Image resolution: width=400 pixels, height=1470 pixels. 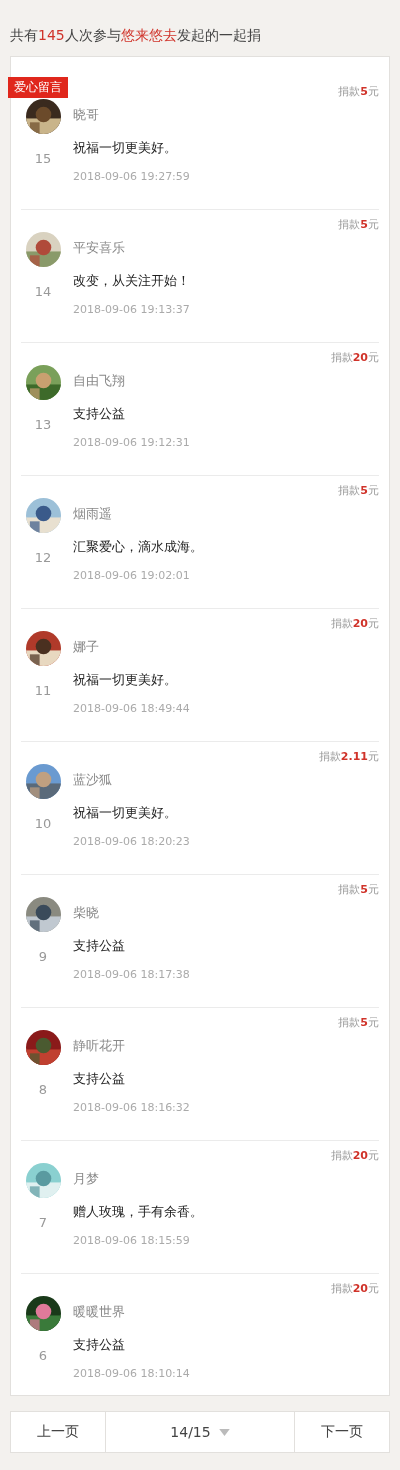 I want to click on donor-name: 月梦, so click(x=86, y=1179).